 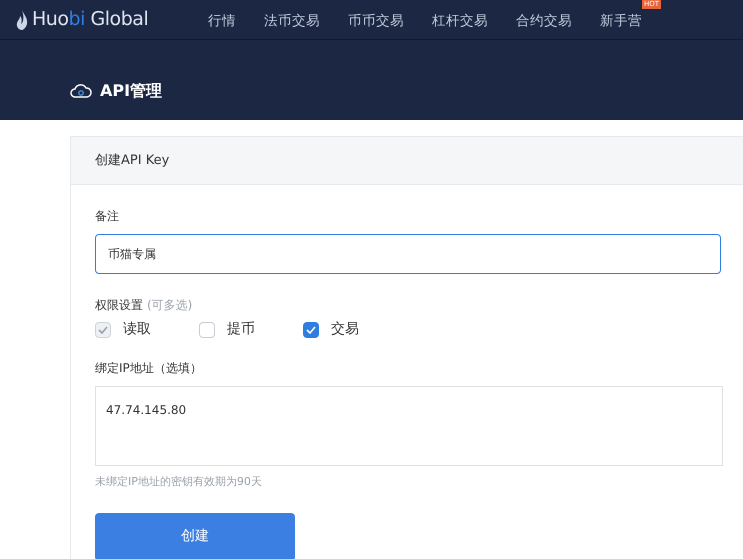 What do you see at coordinates (90, 19) in the screenshot?
I see `logo-text: Huobi Global` at bounding box center [90, 19].